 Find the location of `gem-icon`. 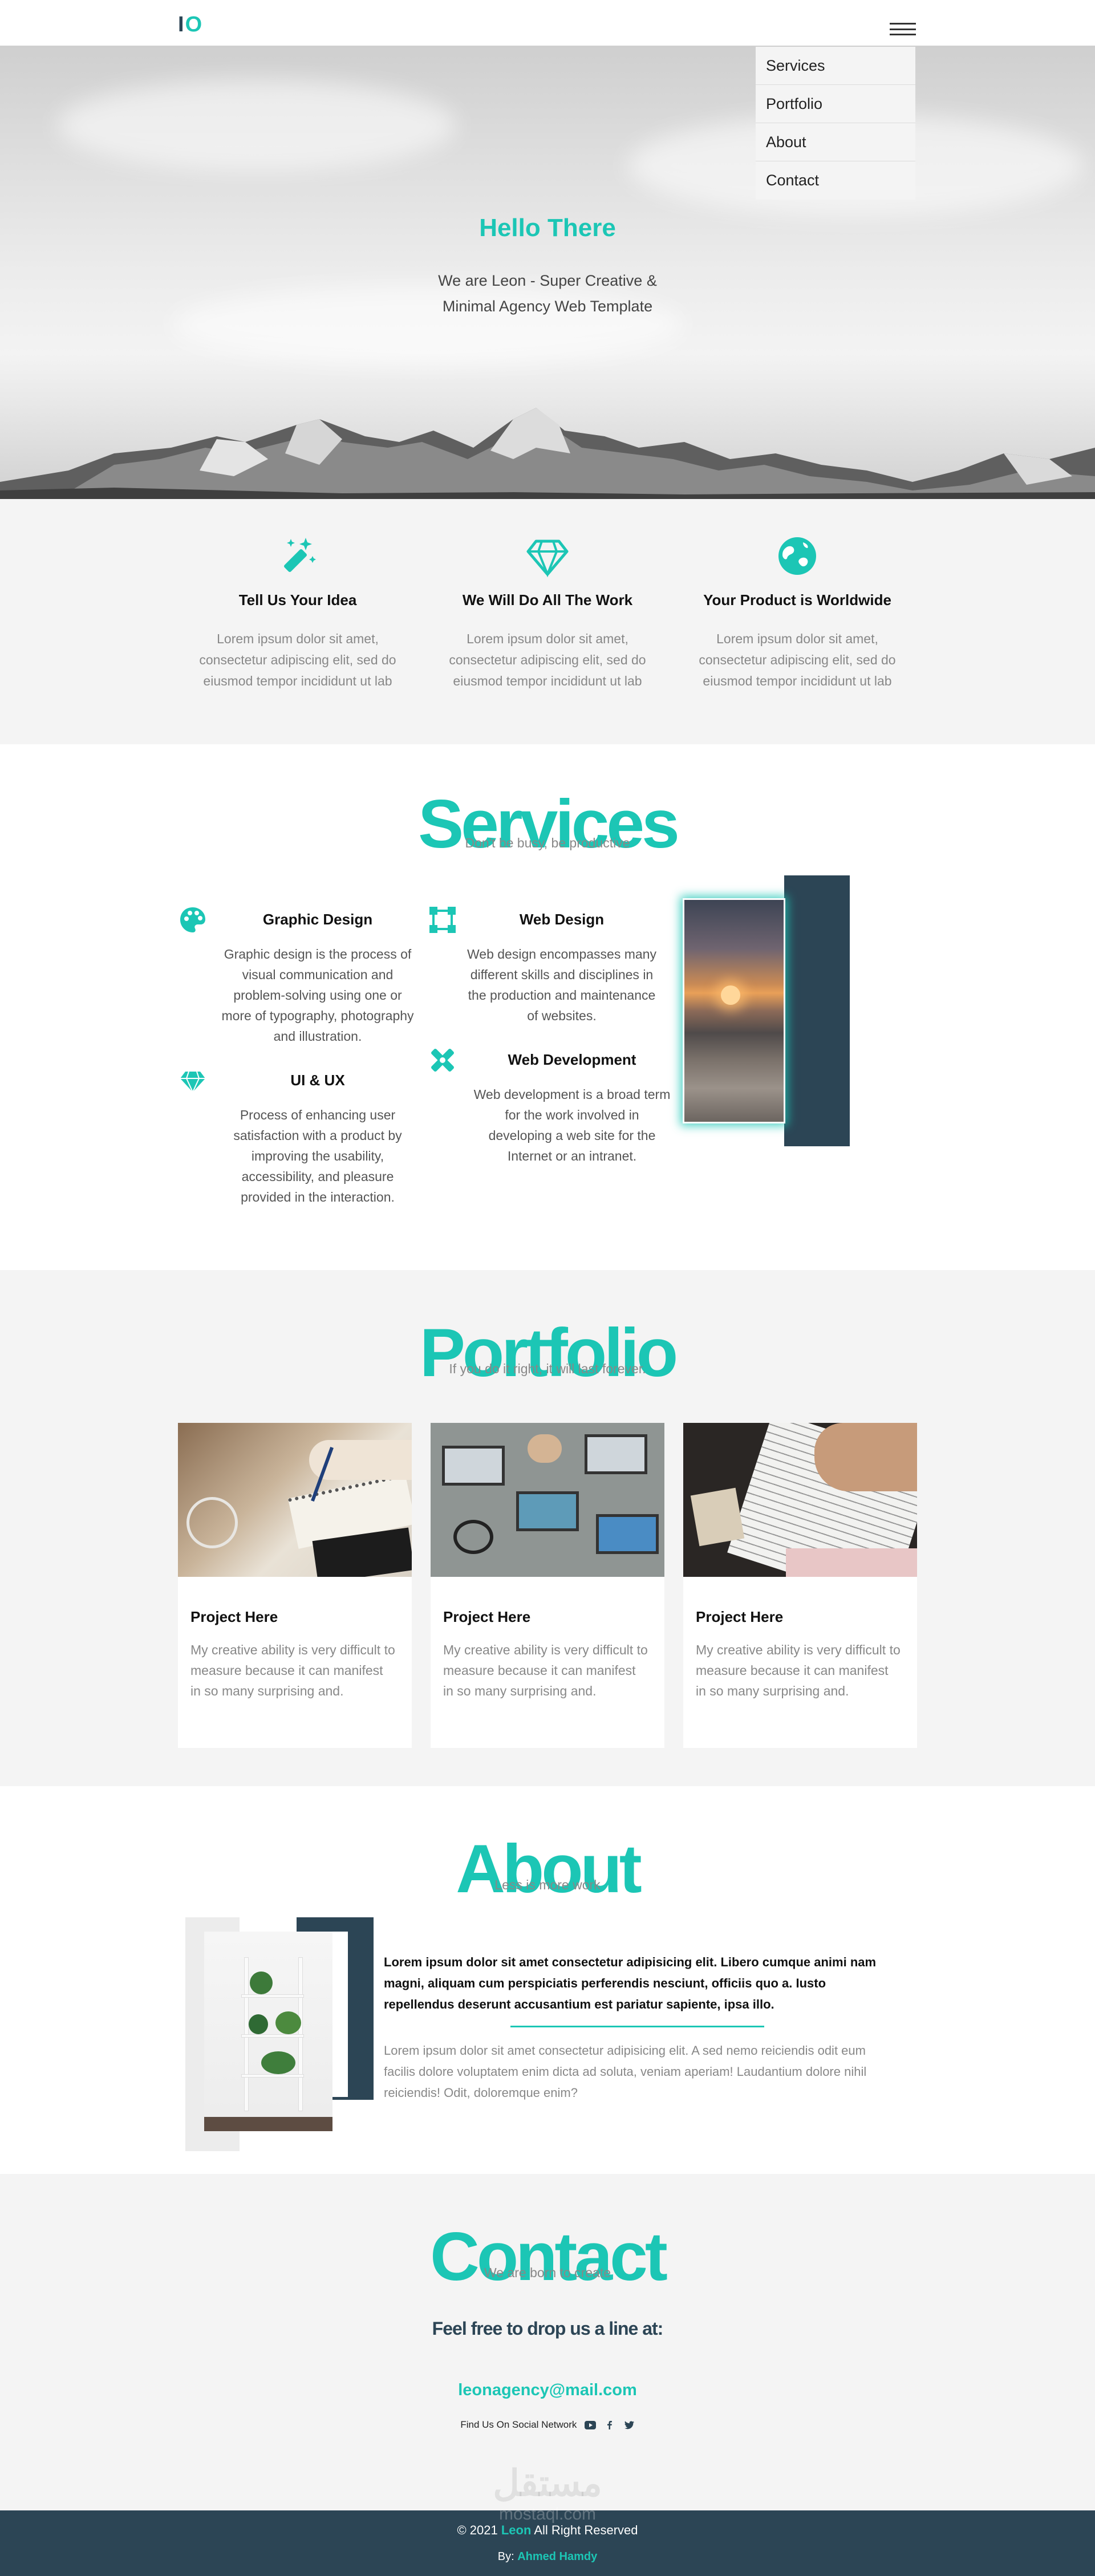

gem-icon is located at coordinates (192, 1082).